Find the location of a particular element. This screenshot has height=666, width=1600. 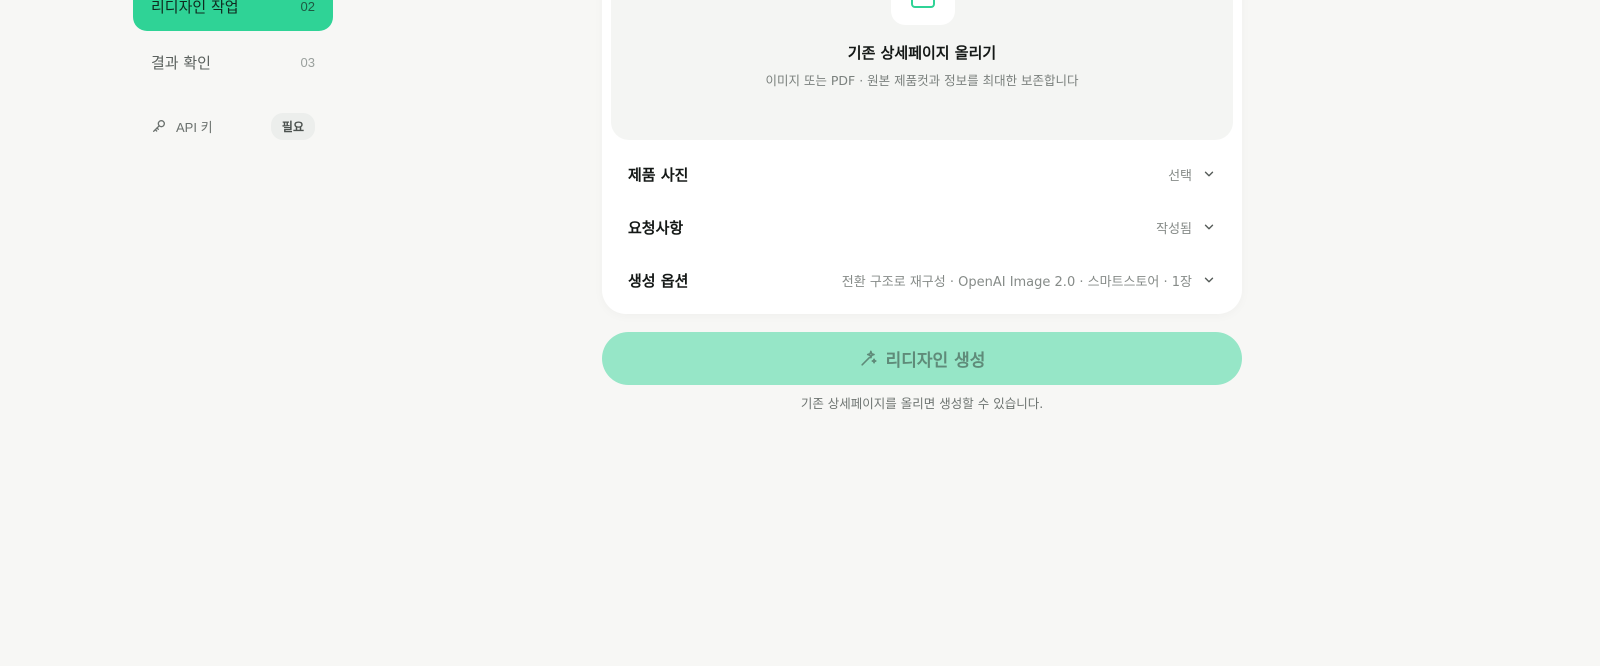

section-requests: 요청사항 작성됨 is located at coordinates (922, 227).